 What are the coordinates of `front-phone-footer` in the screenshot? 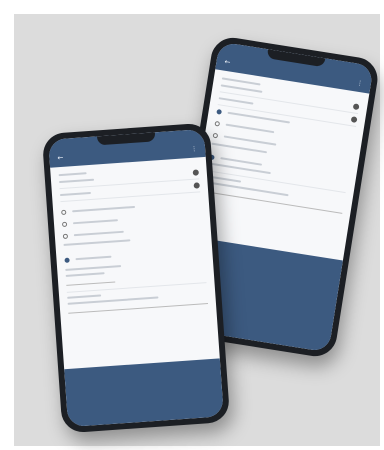 It's located at (144, 393).